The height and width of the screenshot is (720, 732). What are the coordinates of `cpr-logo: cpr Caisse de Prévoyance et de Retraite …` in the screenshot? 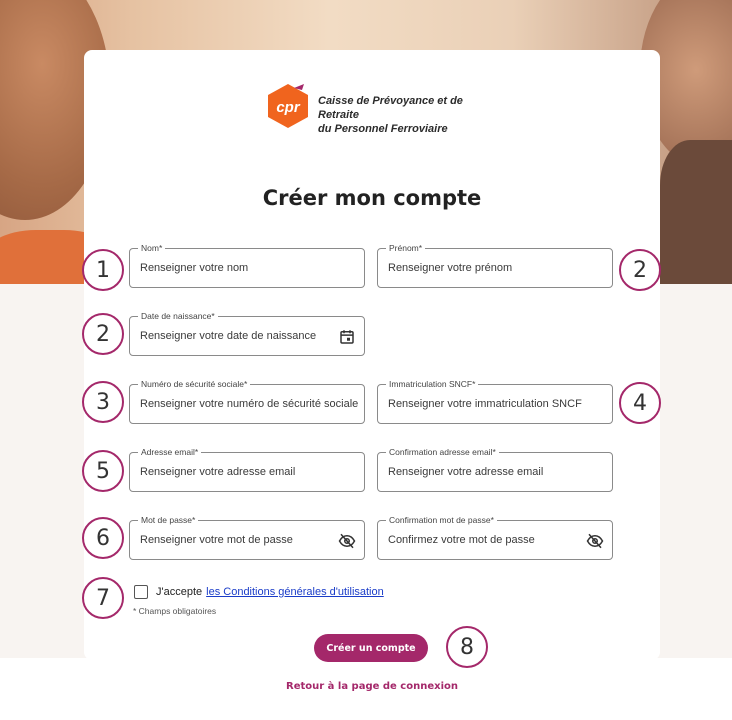 It's located at (379, 108).